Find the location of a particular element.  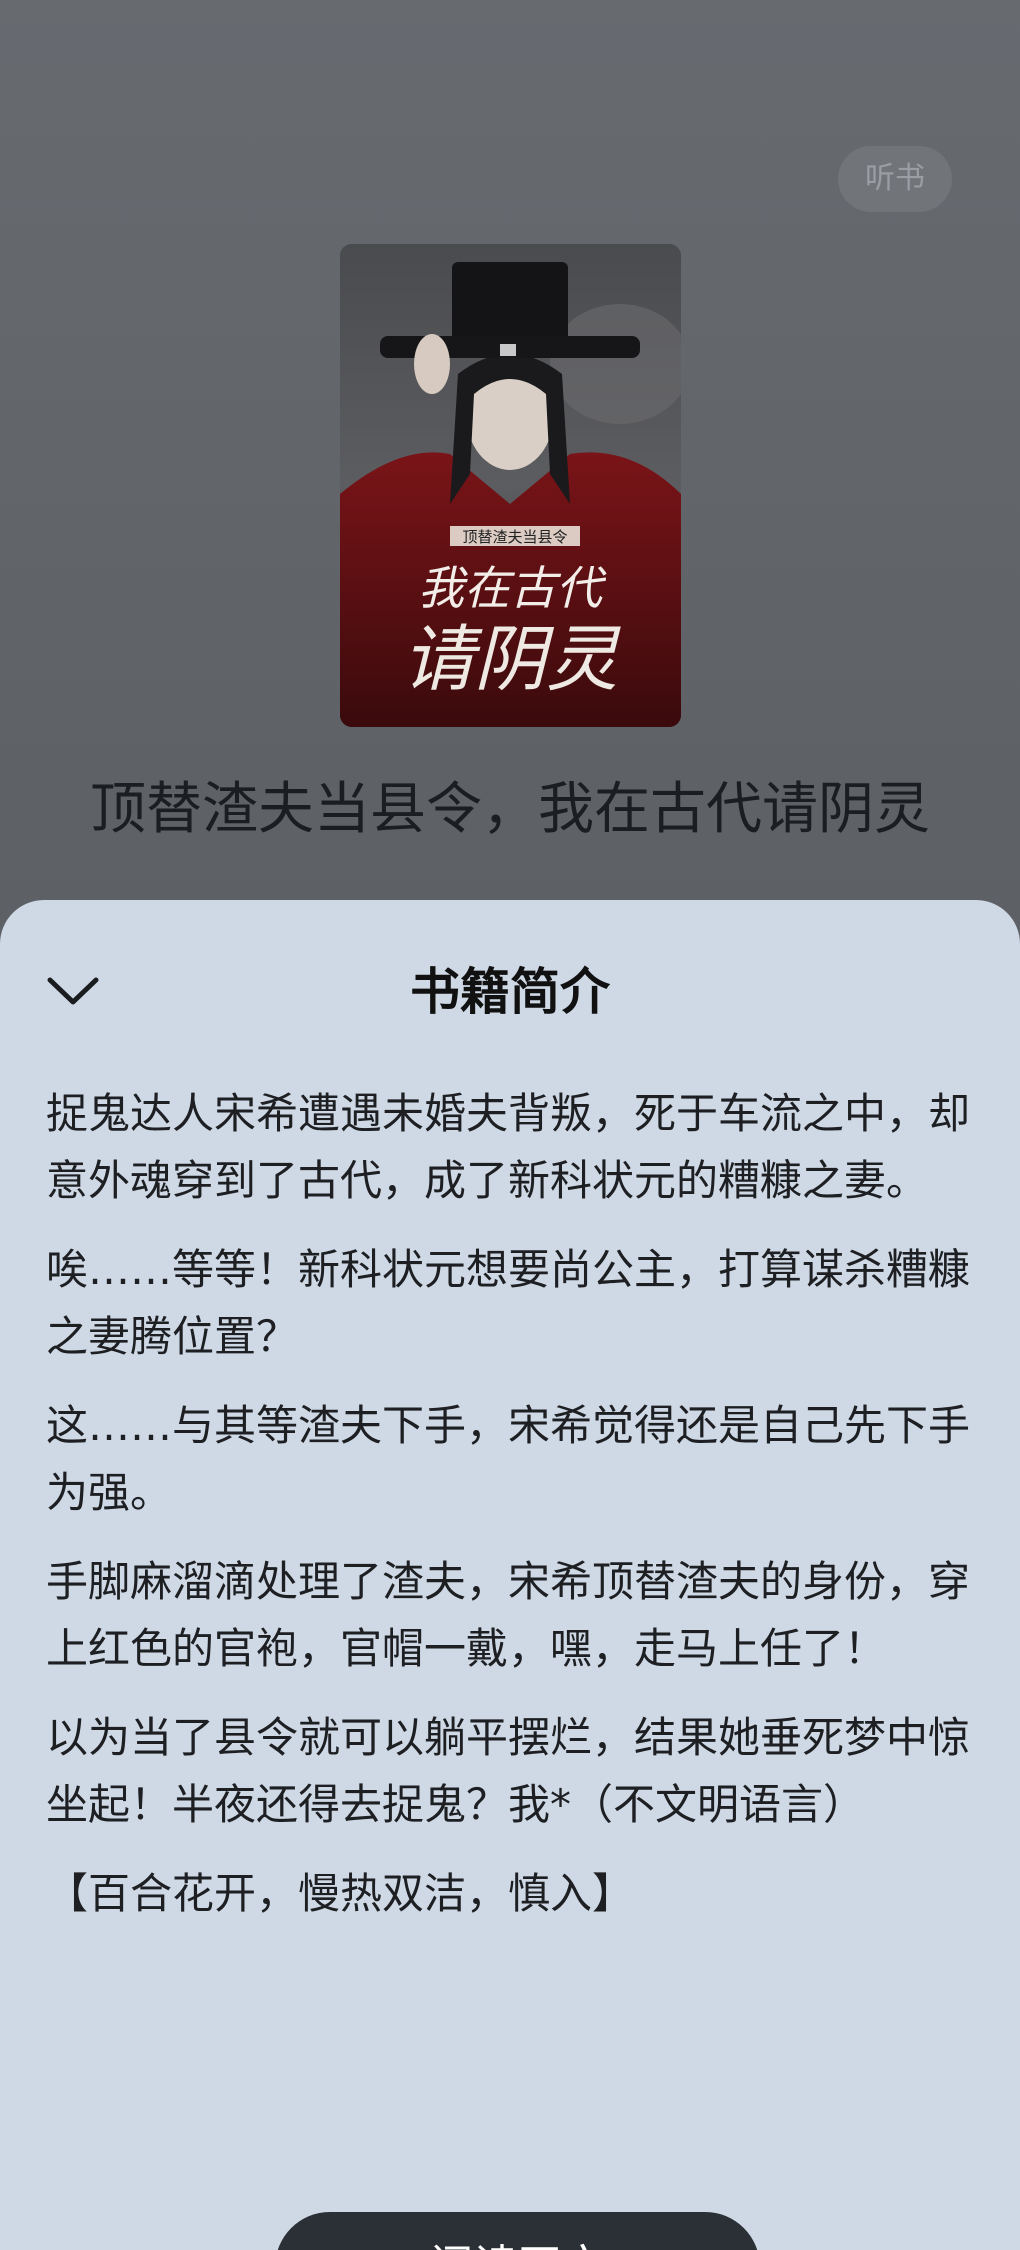

cover-title-line1: 我在古代 is located at coordinates (512, 588).